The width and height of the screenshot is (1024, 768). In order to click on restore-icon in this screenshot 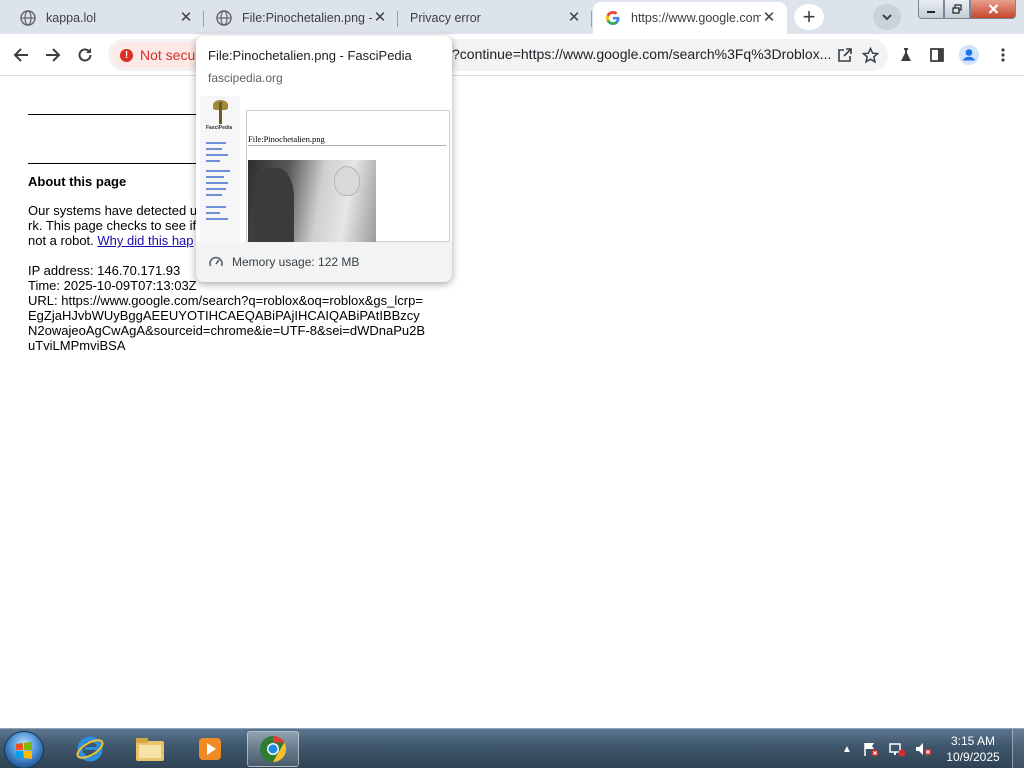, I will do `click(957, 9)`.